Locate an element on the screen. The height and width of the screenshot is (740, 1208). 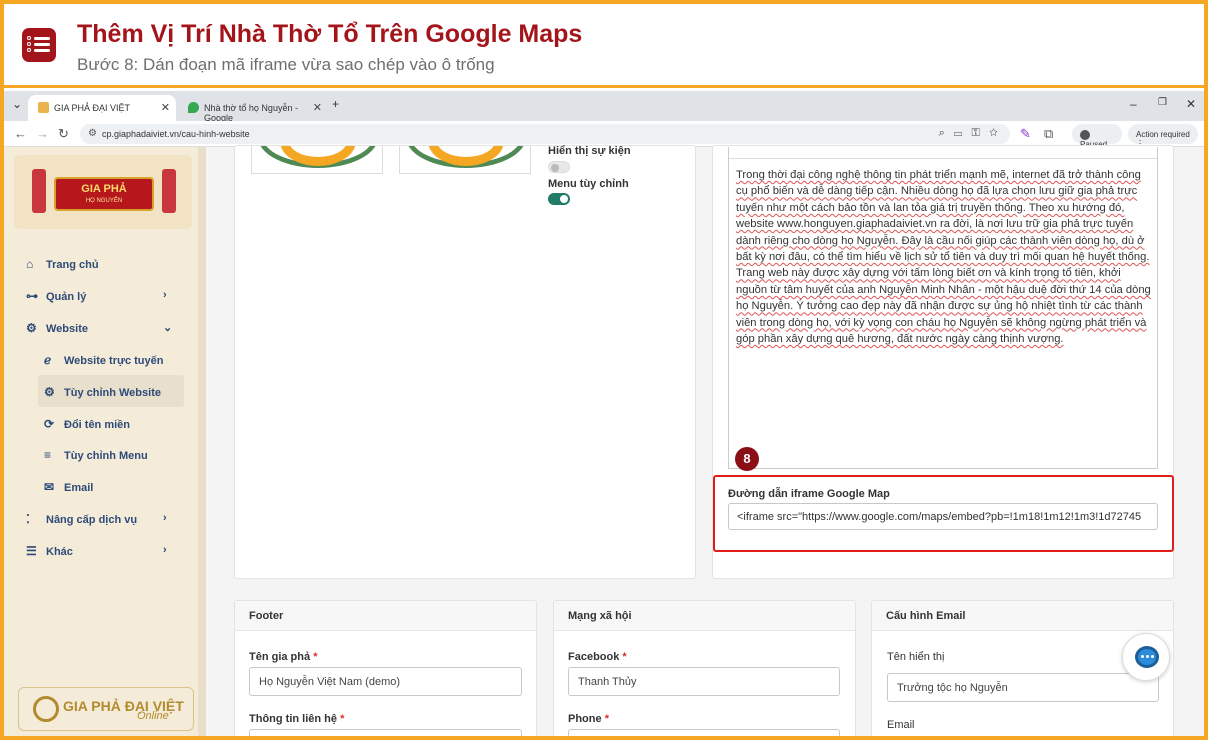
tab-giapha: GIA PHẢ ĐẠI VIỆT ✕ is located at coordinates (102, 108).